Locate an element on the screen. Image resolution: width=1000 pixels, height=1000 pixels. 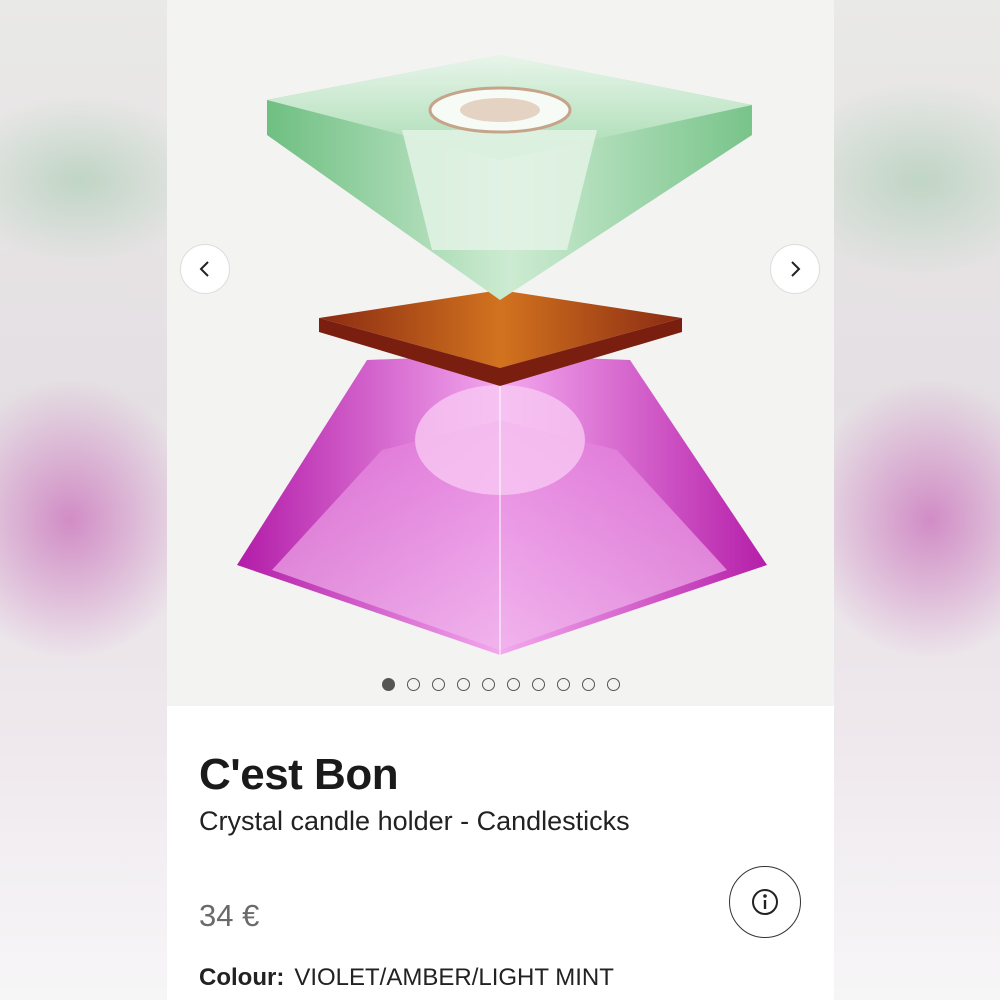
amber-collar-top is located at coordinates (500, 329).